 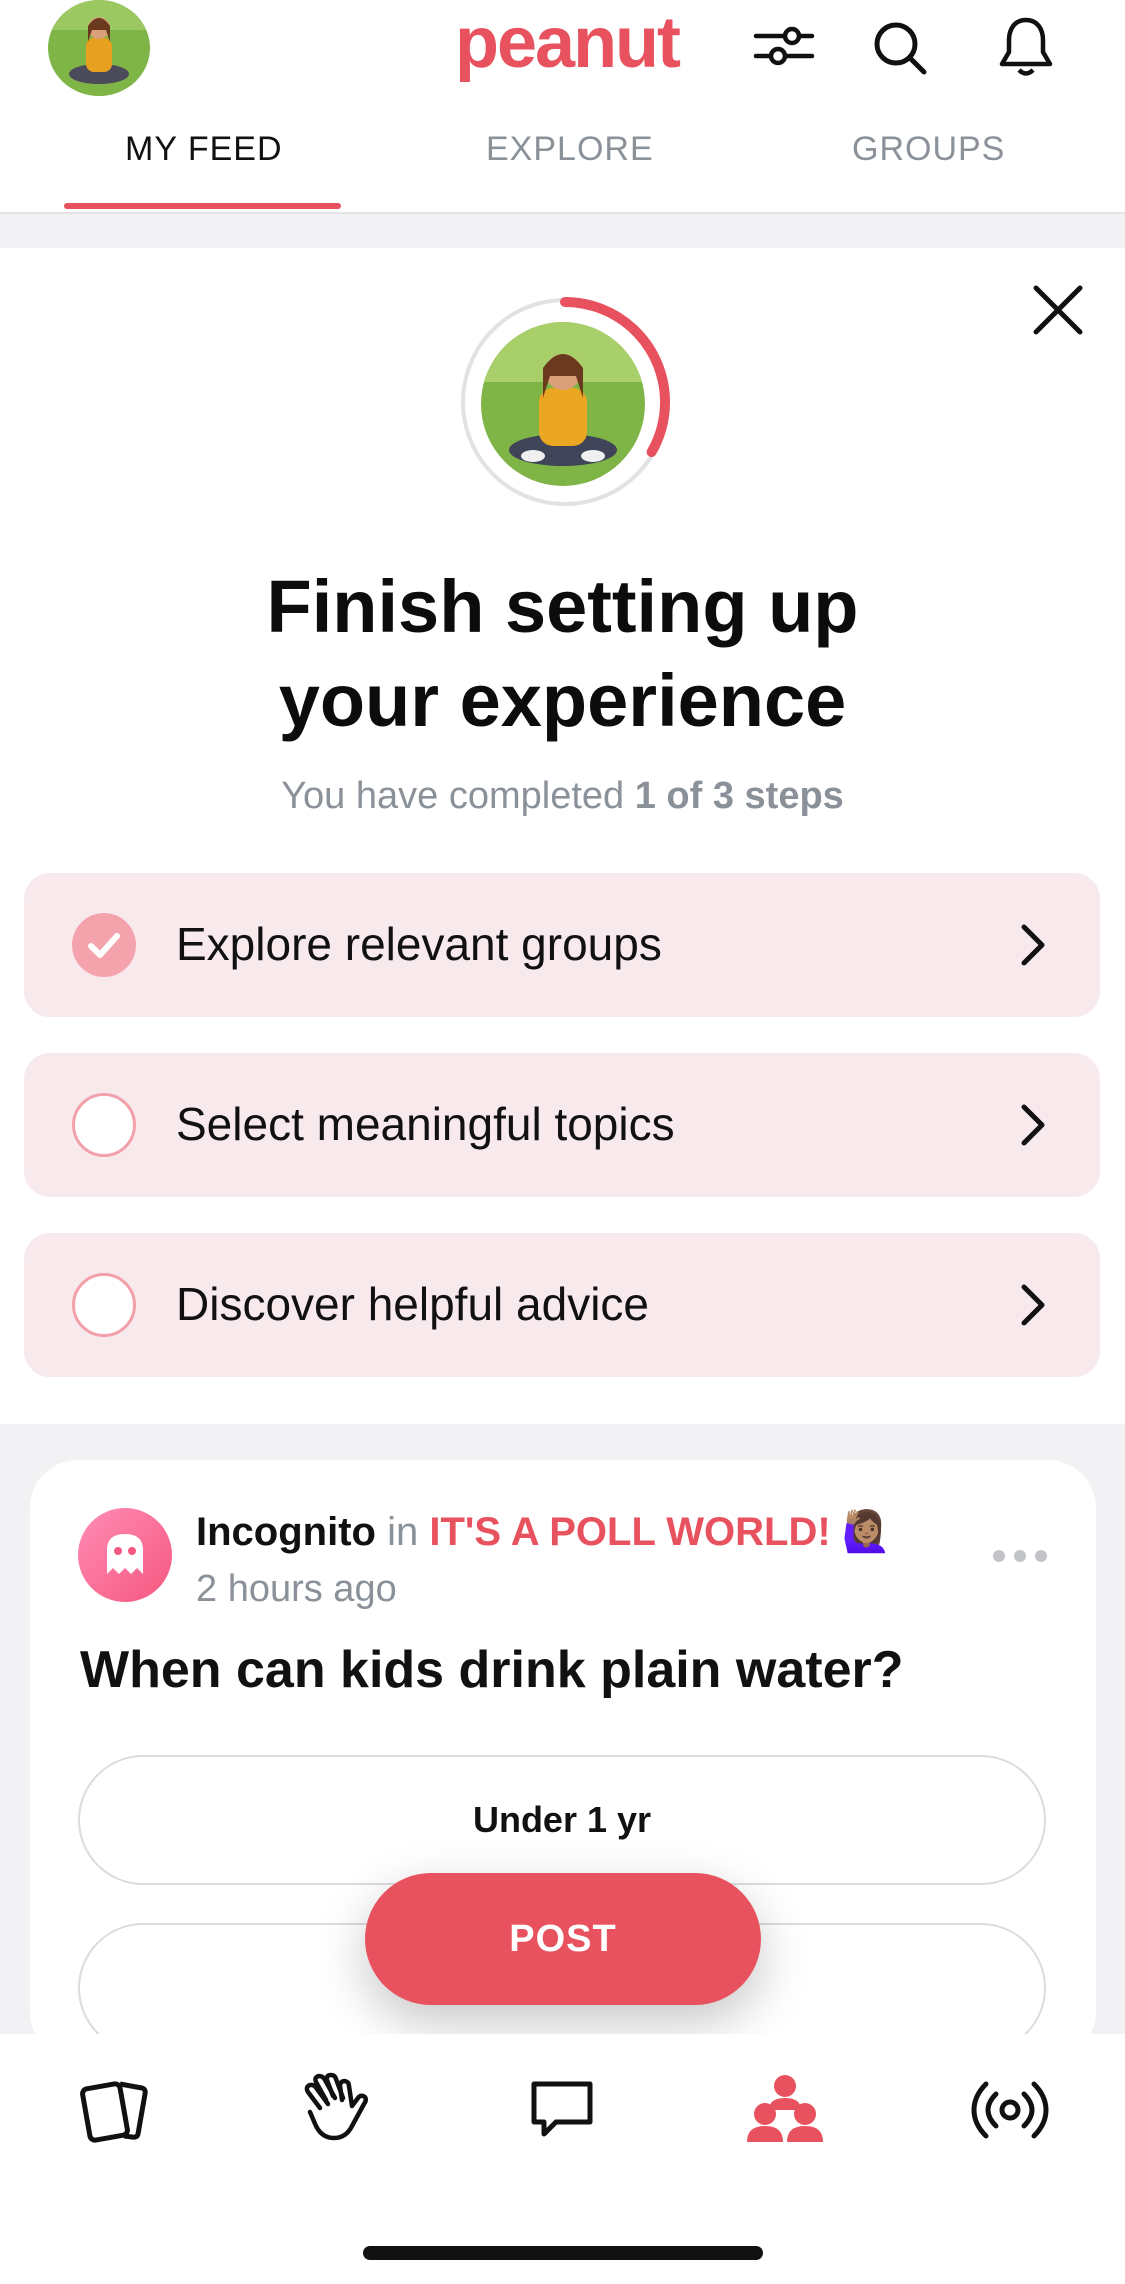 I want to click on setup-step-discover-advice: Discover helpful advice, so click(x=562, y=1305).